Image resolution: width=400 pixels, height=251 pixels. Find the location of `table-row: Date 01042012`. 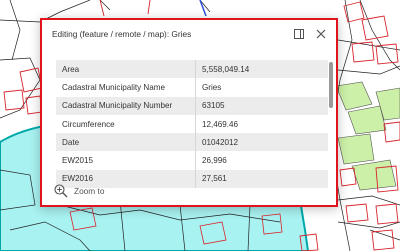

table-row: Date 01042012 is located at coordinates (192, 142).